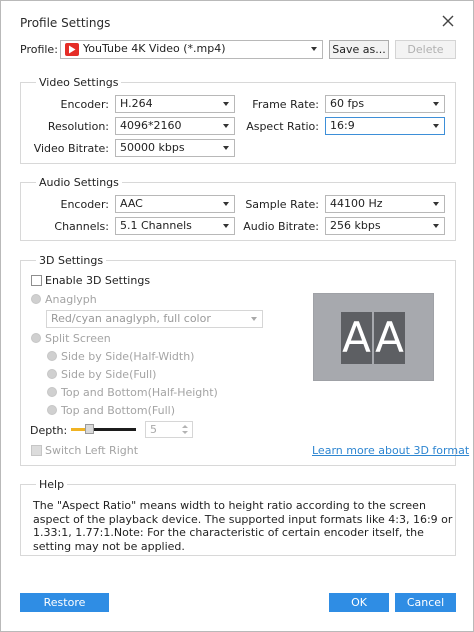  Describe the element at coordinates (39, 49) in the screenshot. I see `profile-label: Profile:` at that location.